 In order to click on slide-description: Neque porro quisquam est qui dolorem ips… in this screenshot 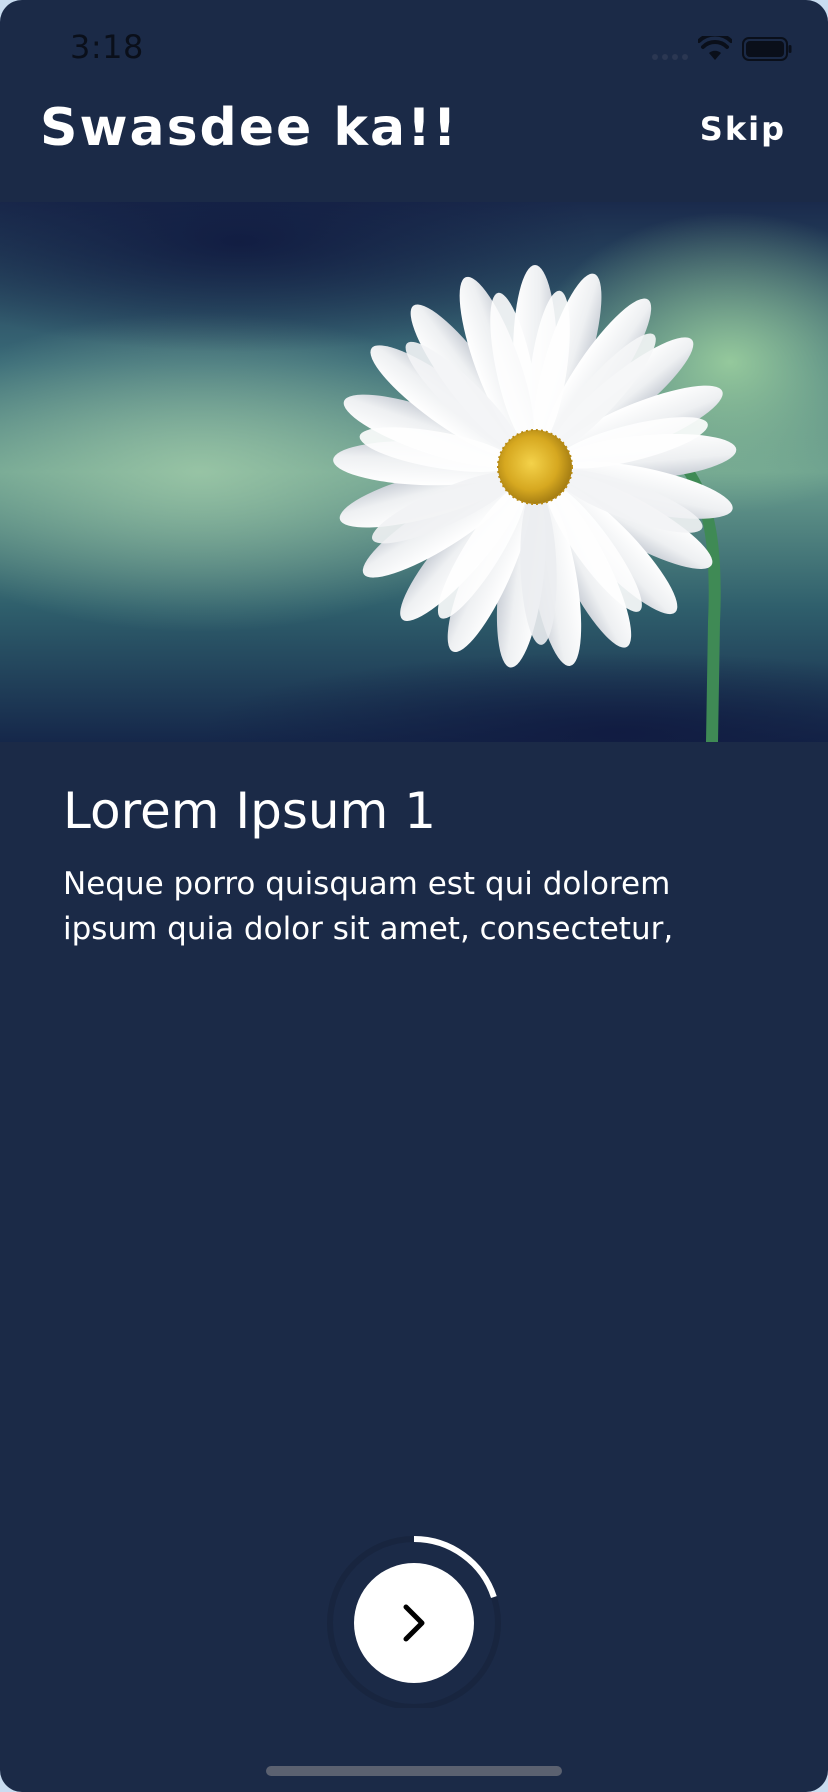, I will do `click(368, 906)`.